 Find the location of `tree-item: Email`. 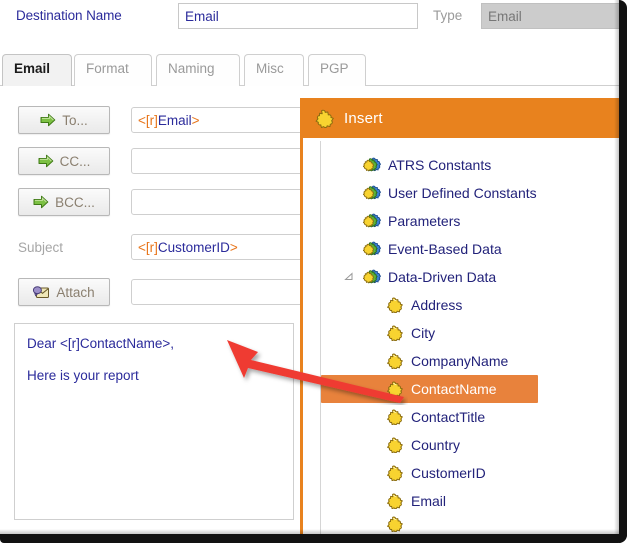

tree-item: Email is located at coordinates (470, 501).